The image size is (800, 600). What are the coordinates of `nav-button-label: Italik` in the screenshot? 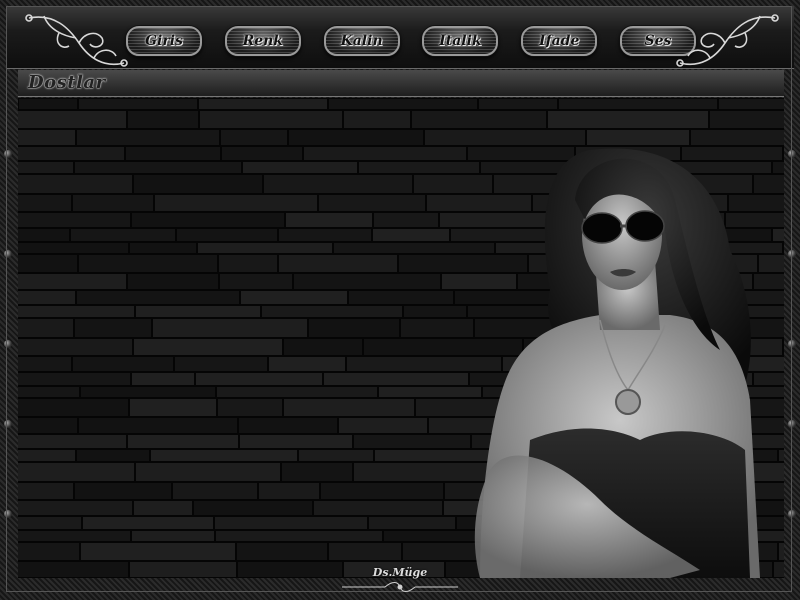 It's located at (460, 41).